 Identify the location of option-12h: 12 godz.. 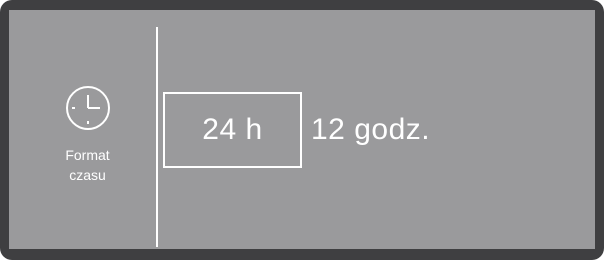
(370, 130).